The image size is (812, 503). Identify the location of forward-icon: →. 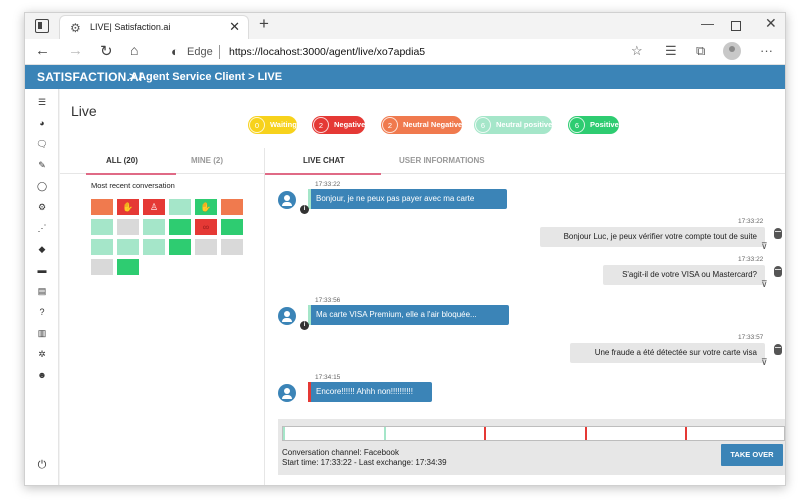
(75, 50).